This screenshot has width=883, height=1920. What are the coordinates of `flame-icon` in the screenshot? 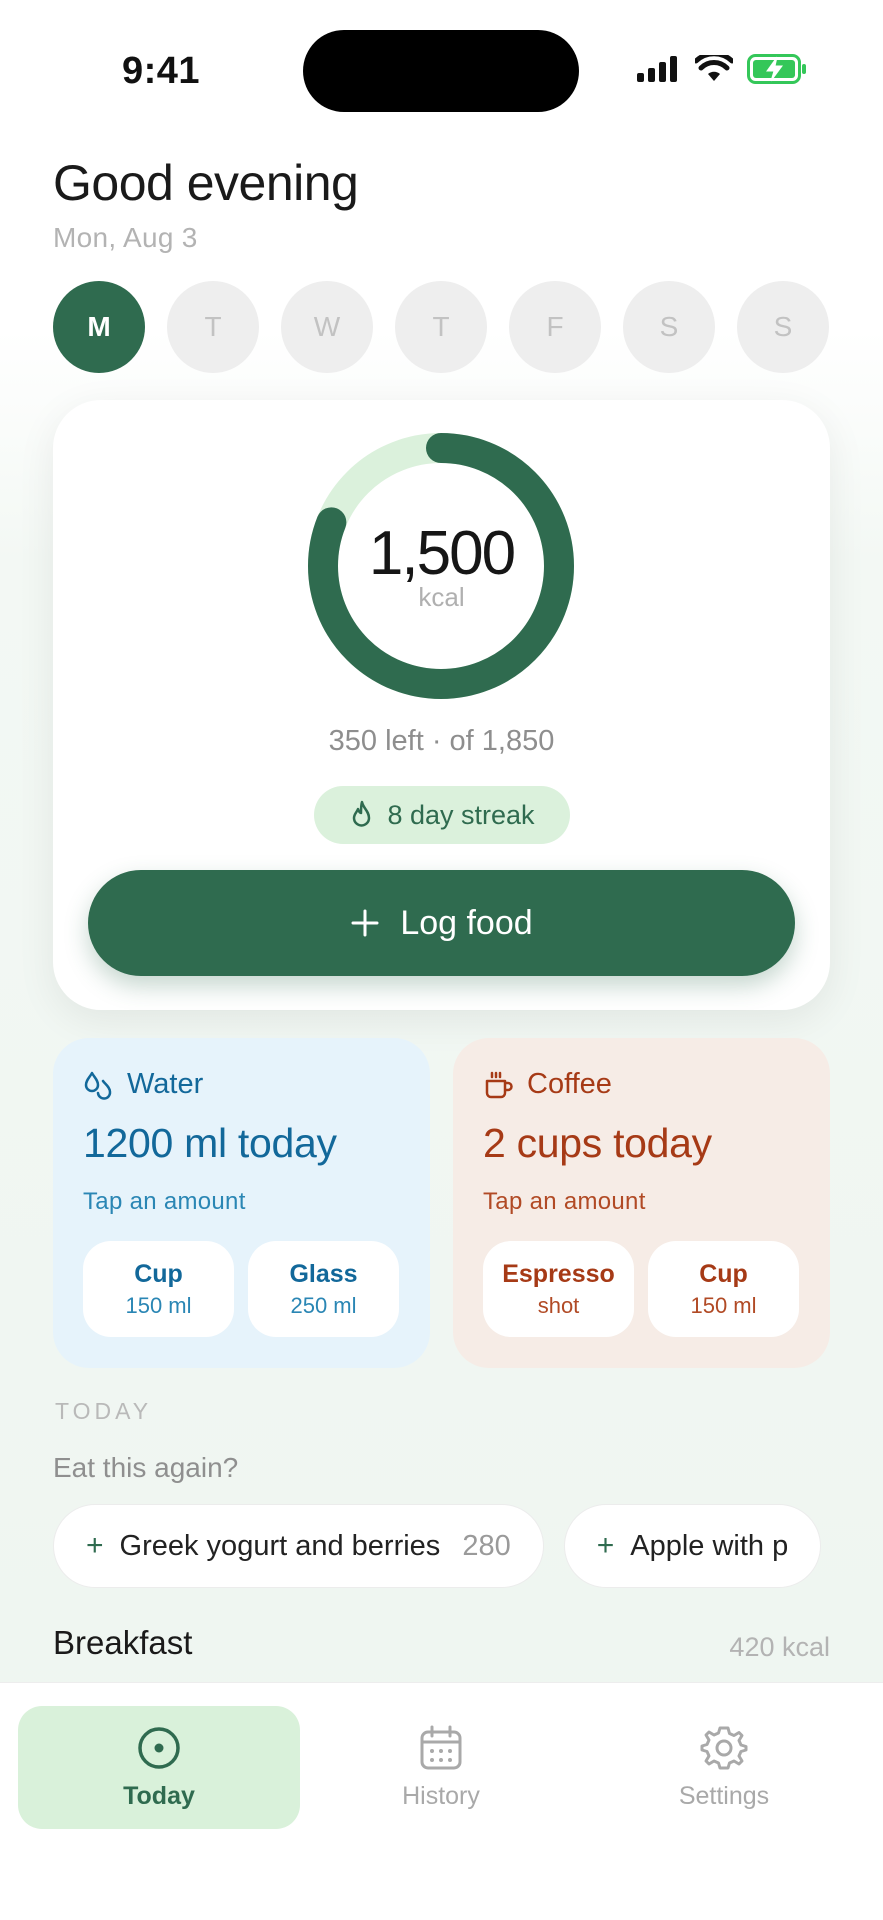 It's located at (362, 813).